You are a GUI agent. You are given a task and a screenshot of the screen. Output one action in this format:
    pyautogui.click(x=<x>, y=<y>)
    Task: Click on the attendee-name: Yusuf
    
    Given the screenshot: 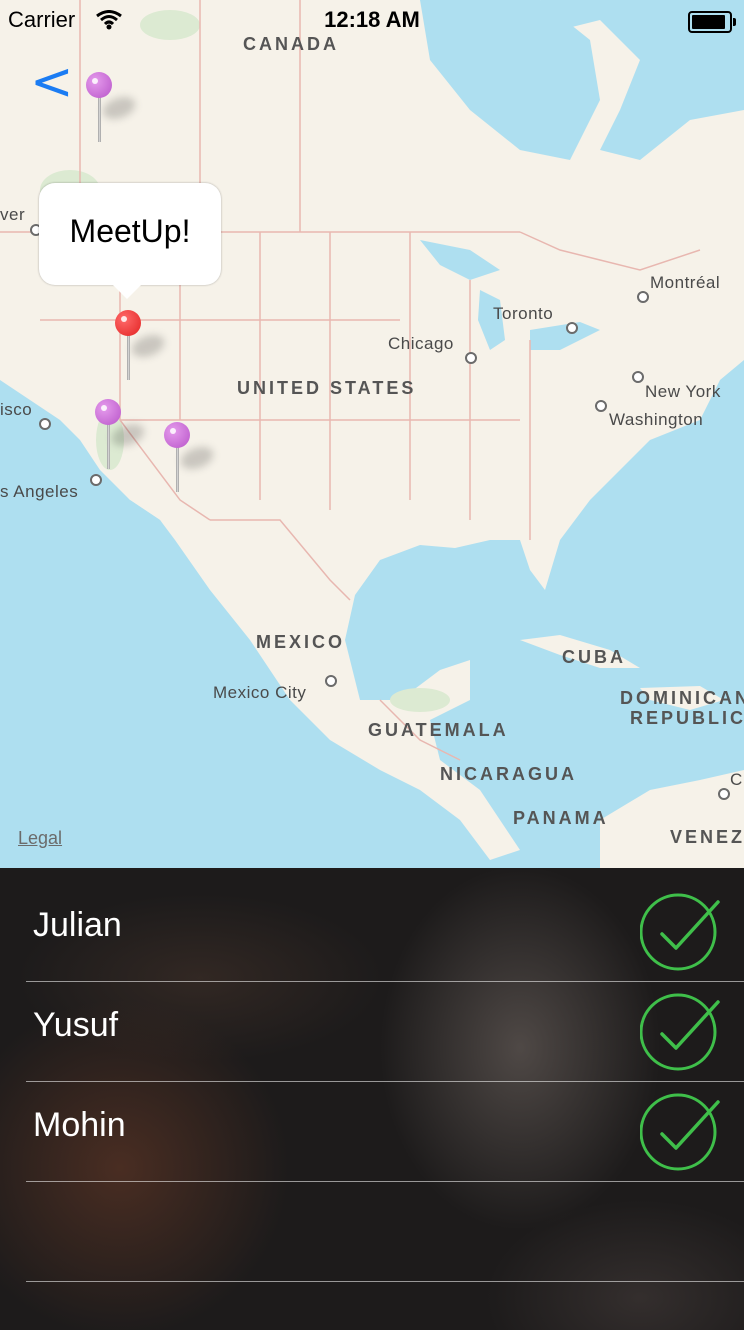 What is the action you would take?
    pyautogui.click(x=76, y=1025)
    